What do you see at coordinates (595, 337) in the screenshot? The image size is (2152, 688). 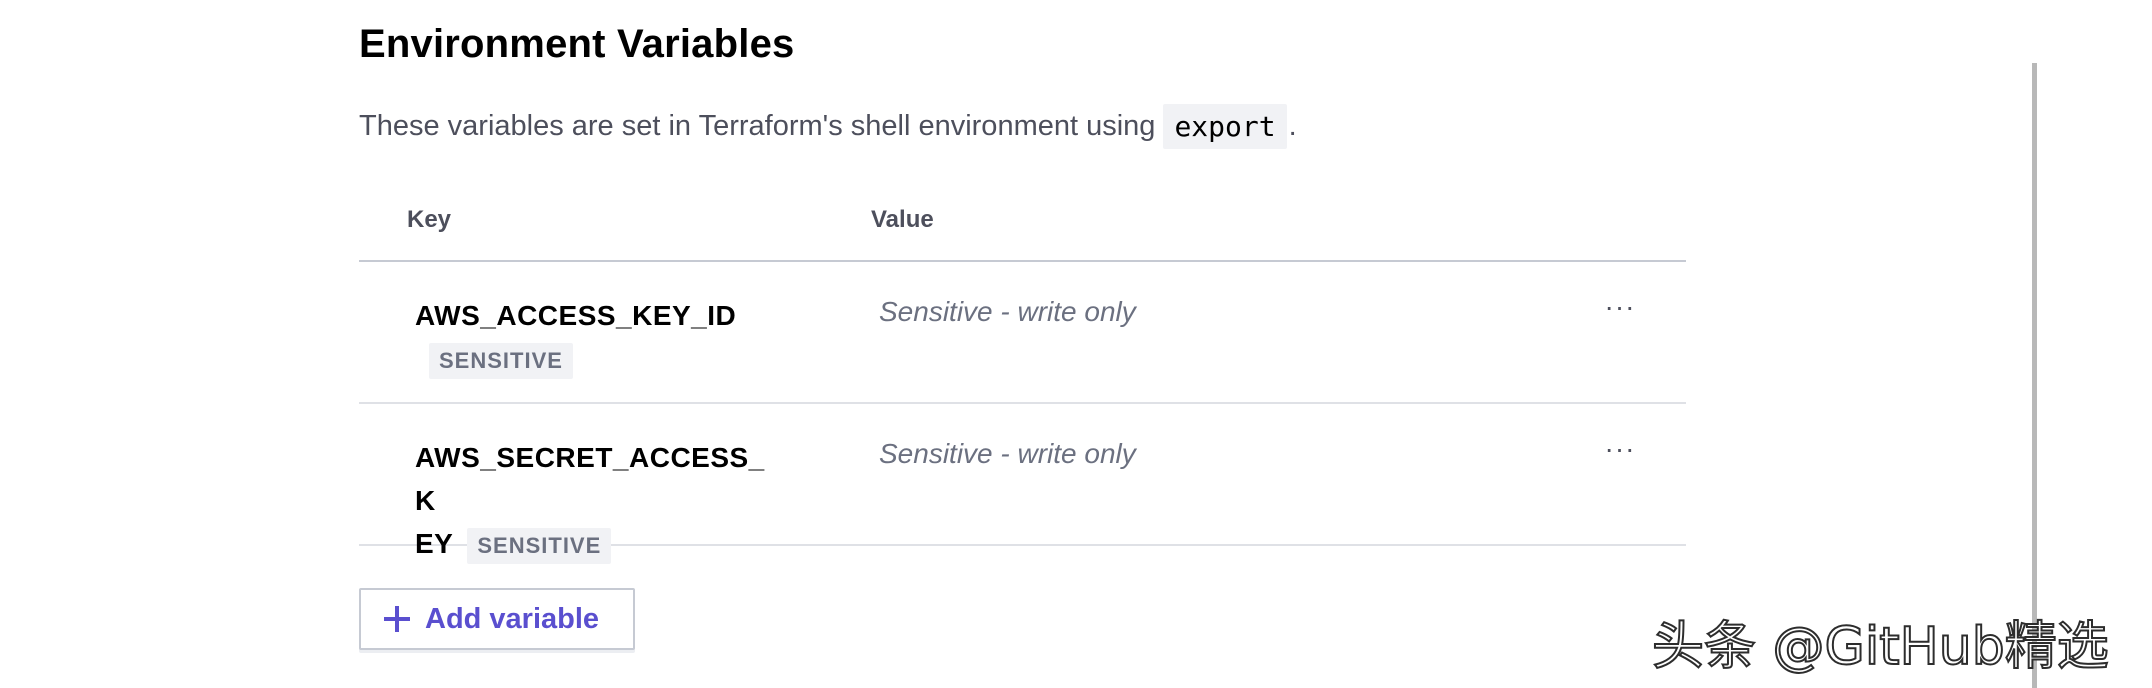 I see `variable-key-cell: AWS_ACCESS_KEY_ID SENSITIVE` at bounding box center [595, 337].